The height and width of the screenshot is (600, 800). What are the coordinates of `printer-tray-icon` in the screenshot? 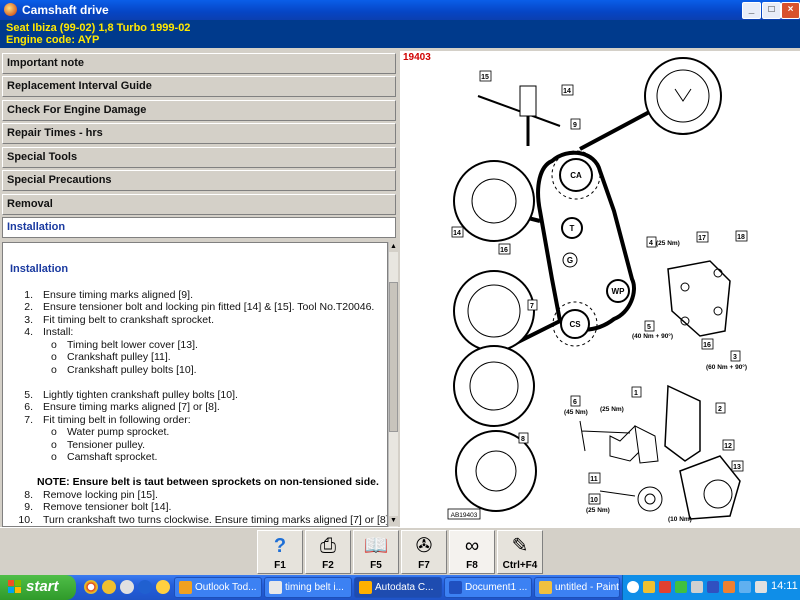 It's located at (697, 587).